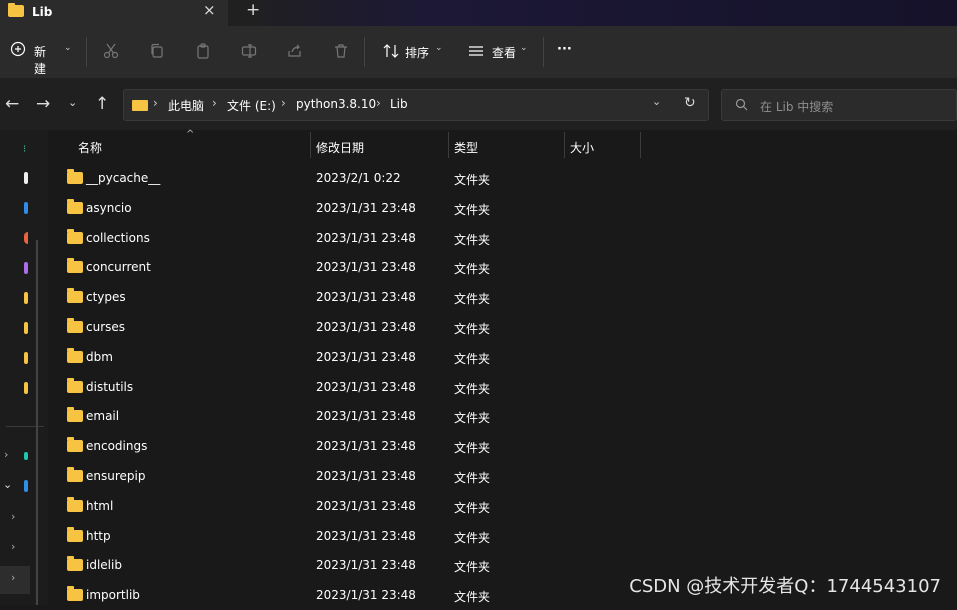 The image size is (957, 610). What do you see at coordinates (106, 297) in the screenshot?
I see `file-name: ctypes` at bounding box center [106, 297].